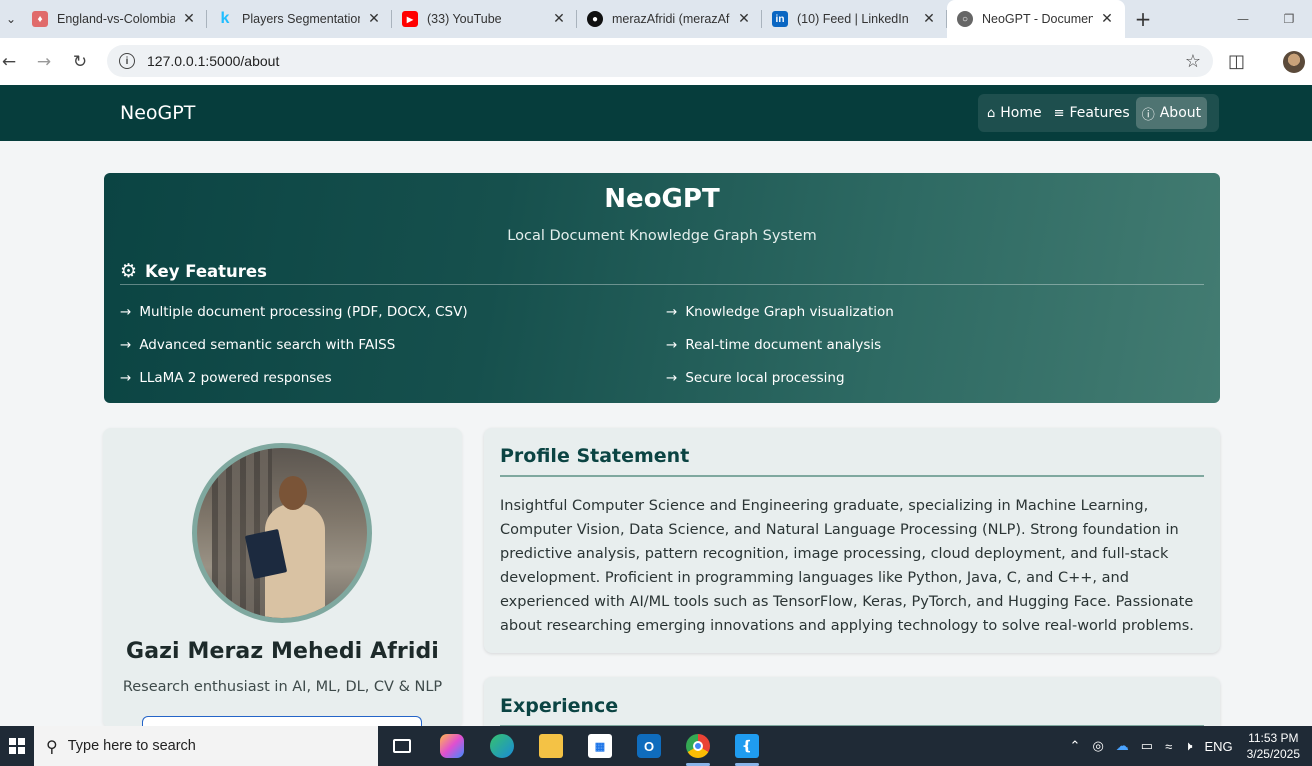 The height and width of the screenshot is (766, 1312). Describe the element at coordinates (52, 746) in the screenshot. I see `search-icon: ⚲` at that location.